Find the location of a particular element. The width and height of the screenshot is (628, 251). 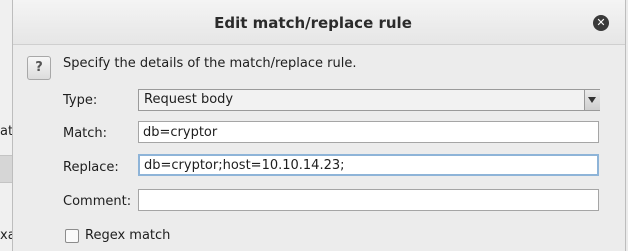

match-label: Match: is located at coordinates (85, 133).